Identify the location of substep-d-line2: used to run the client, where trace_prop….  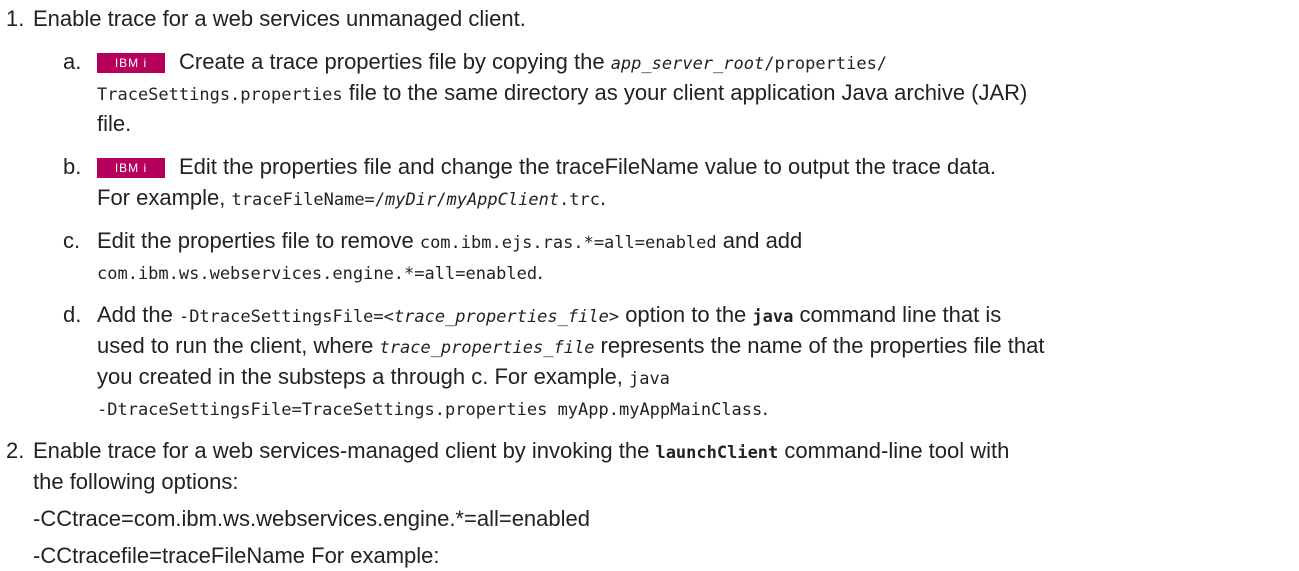
(571, 345).